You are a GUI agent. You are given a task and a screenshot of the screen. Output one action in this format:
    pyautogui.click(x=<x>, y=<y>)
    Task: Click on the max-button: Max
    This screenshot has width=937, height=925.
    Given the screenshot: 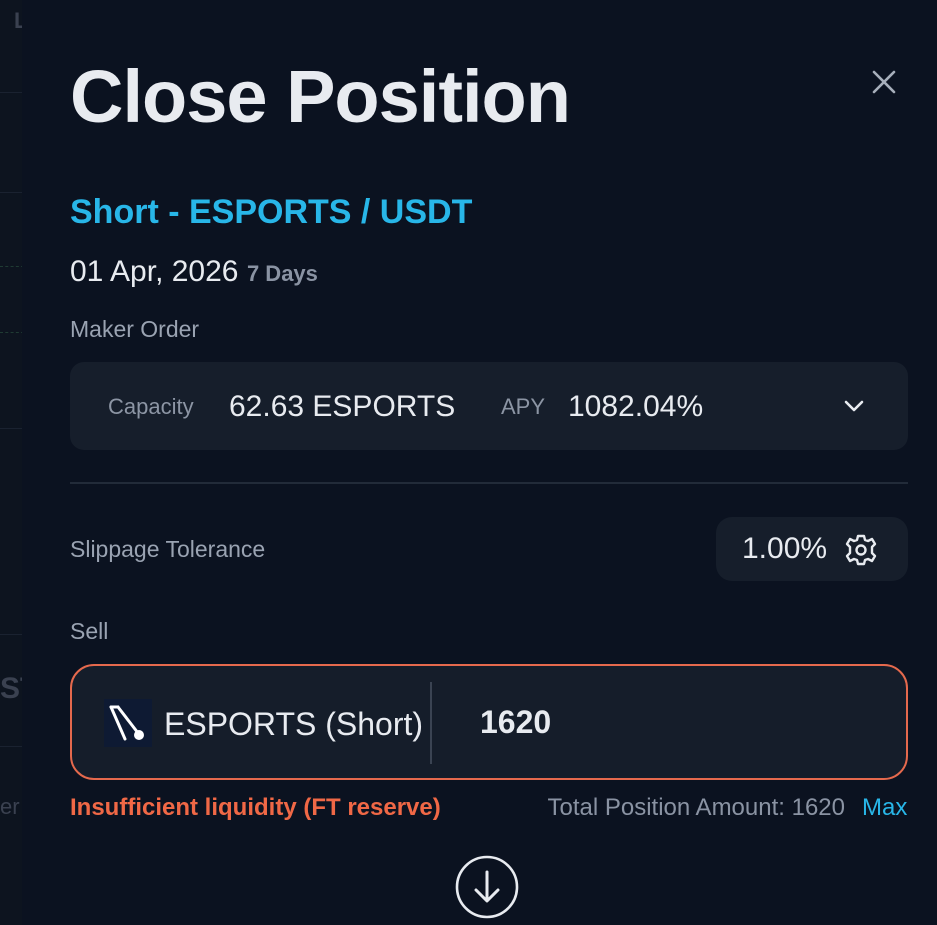 What is the action you would take?
    pyautogui.click(x=884, y=808)
    